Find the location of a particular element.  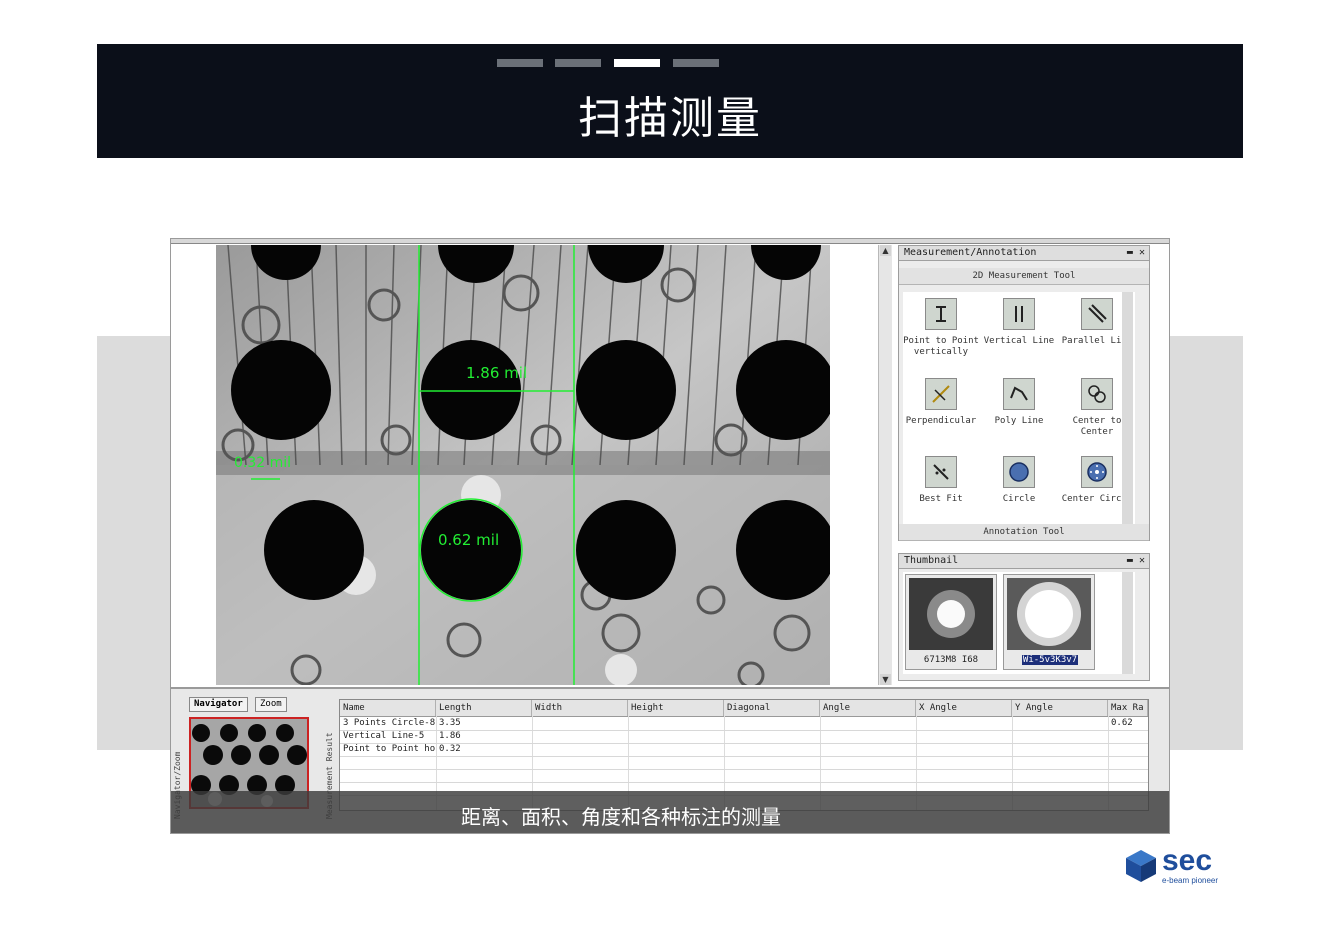

page-dot-3-active is located at coordinates (637, 63).